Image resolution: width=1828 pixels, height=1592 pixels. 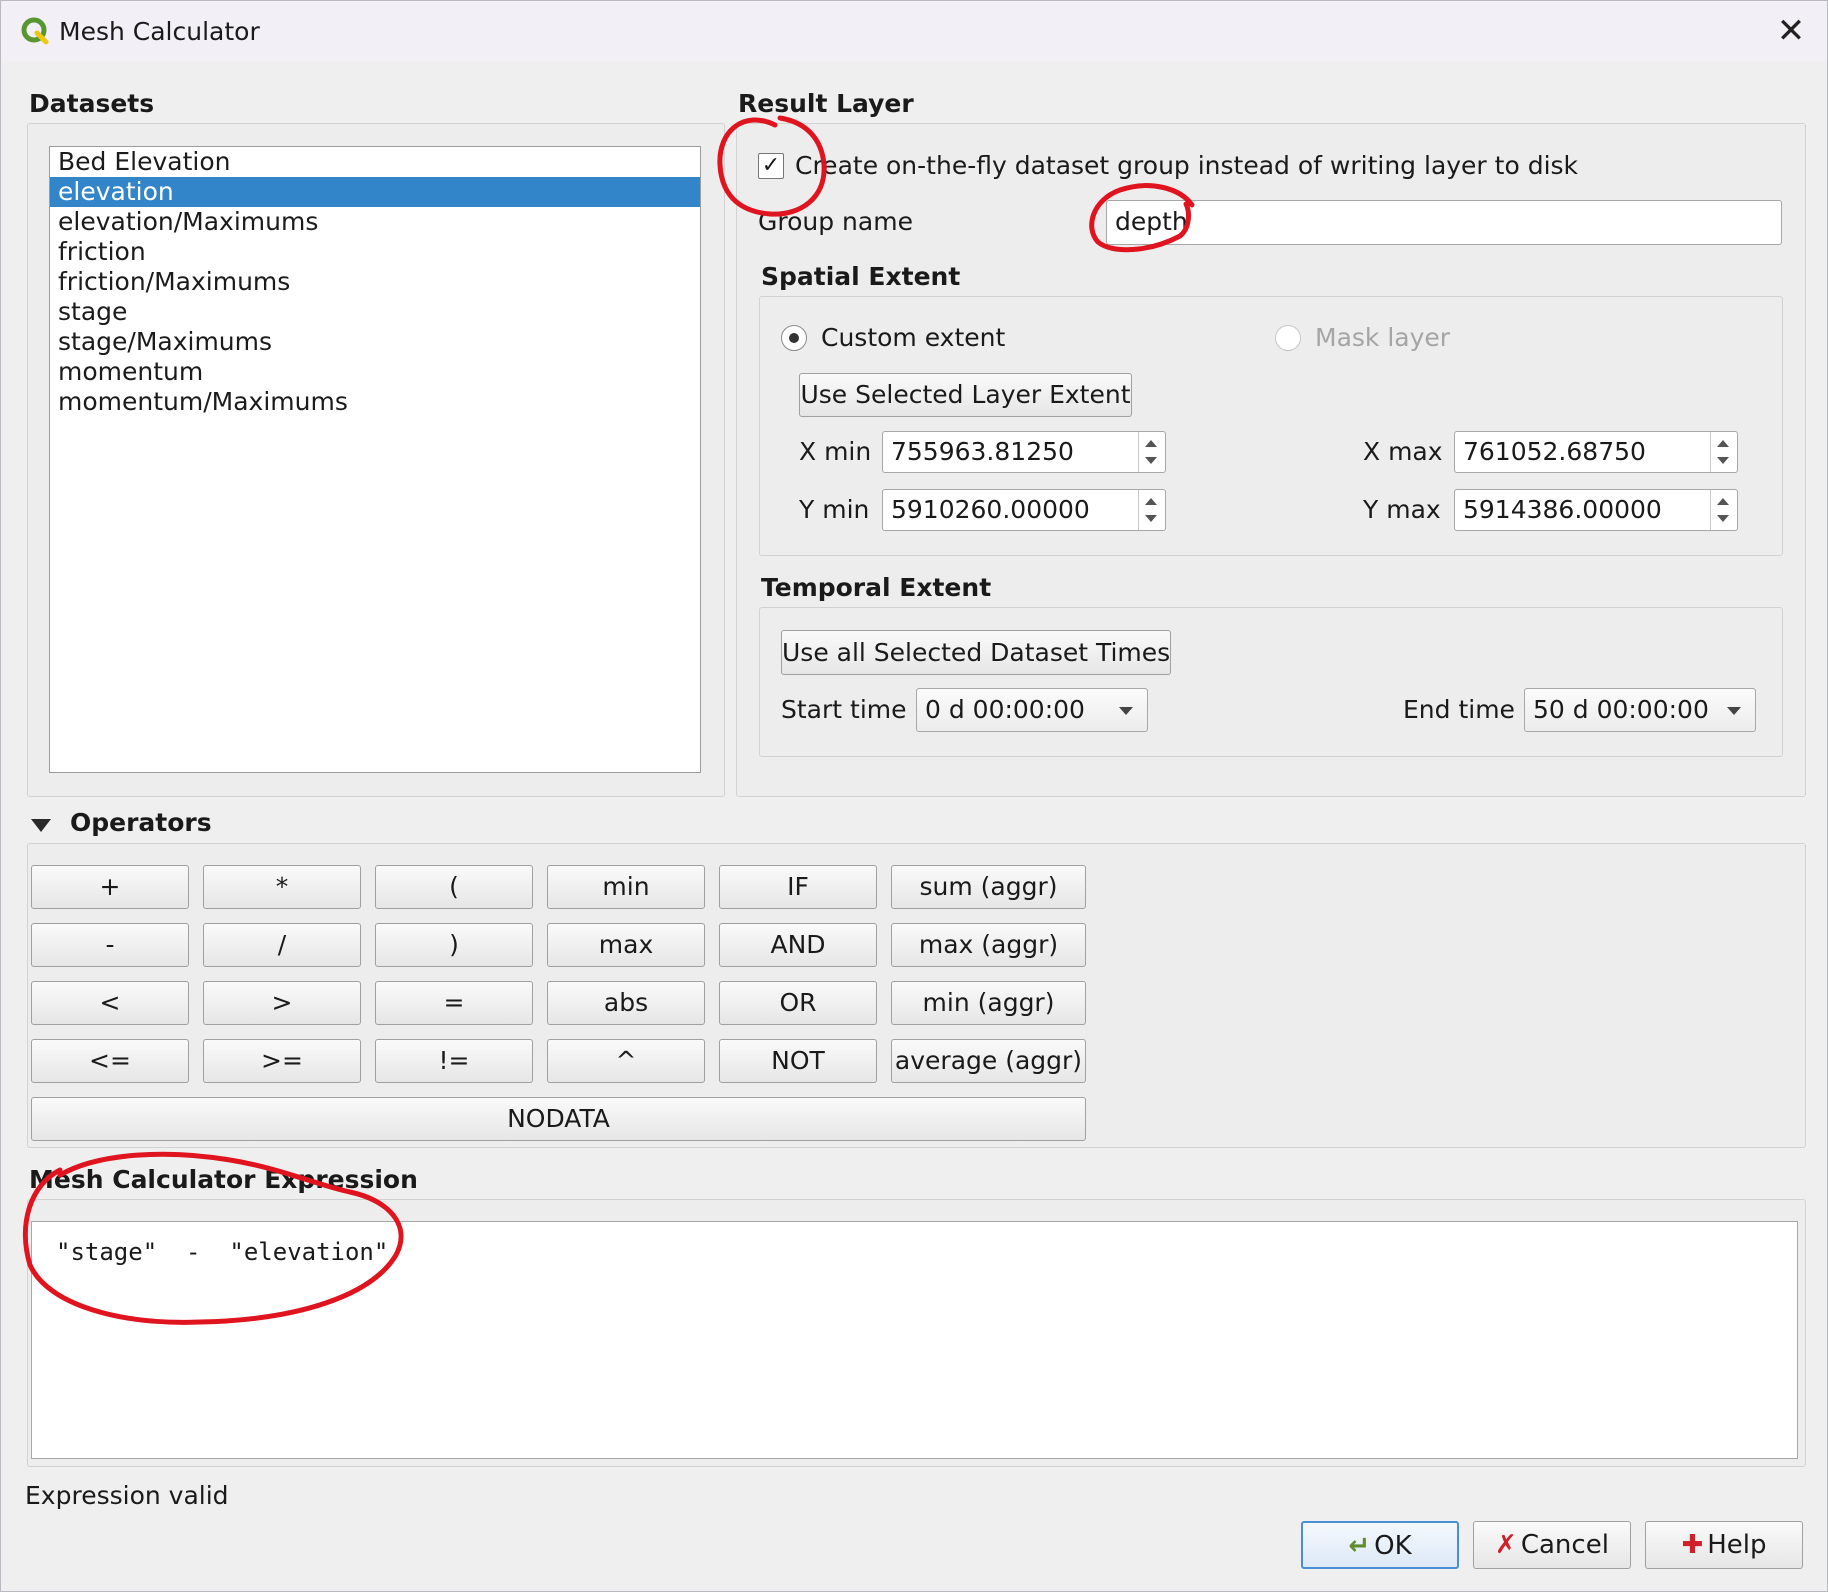 I want to click on dataset-item: stage, so click(x=375, y=312).